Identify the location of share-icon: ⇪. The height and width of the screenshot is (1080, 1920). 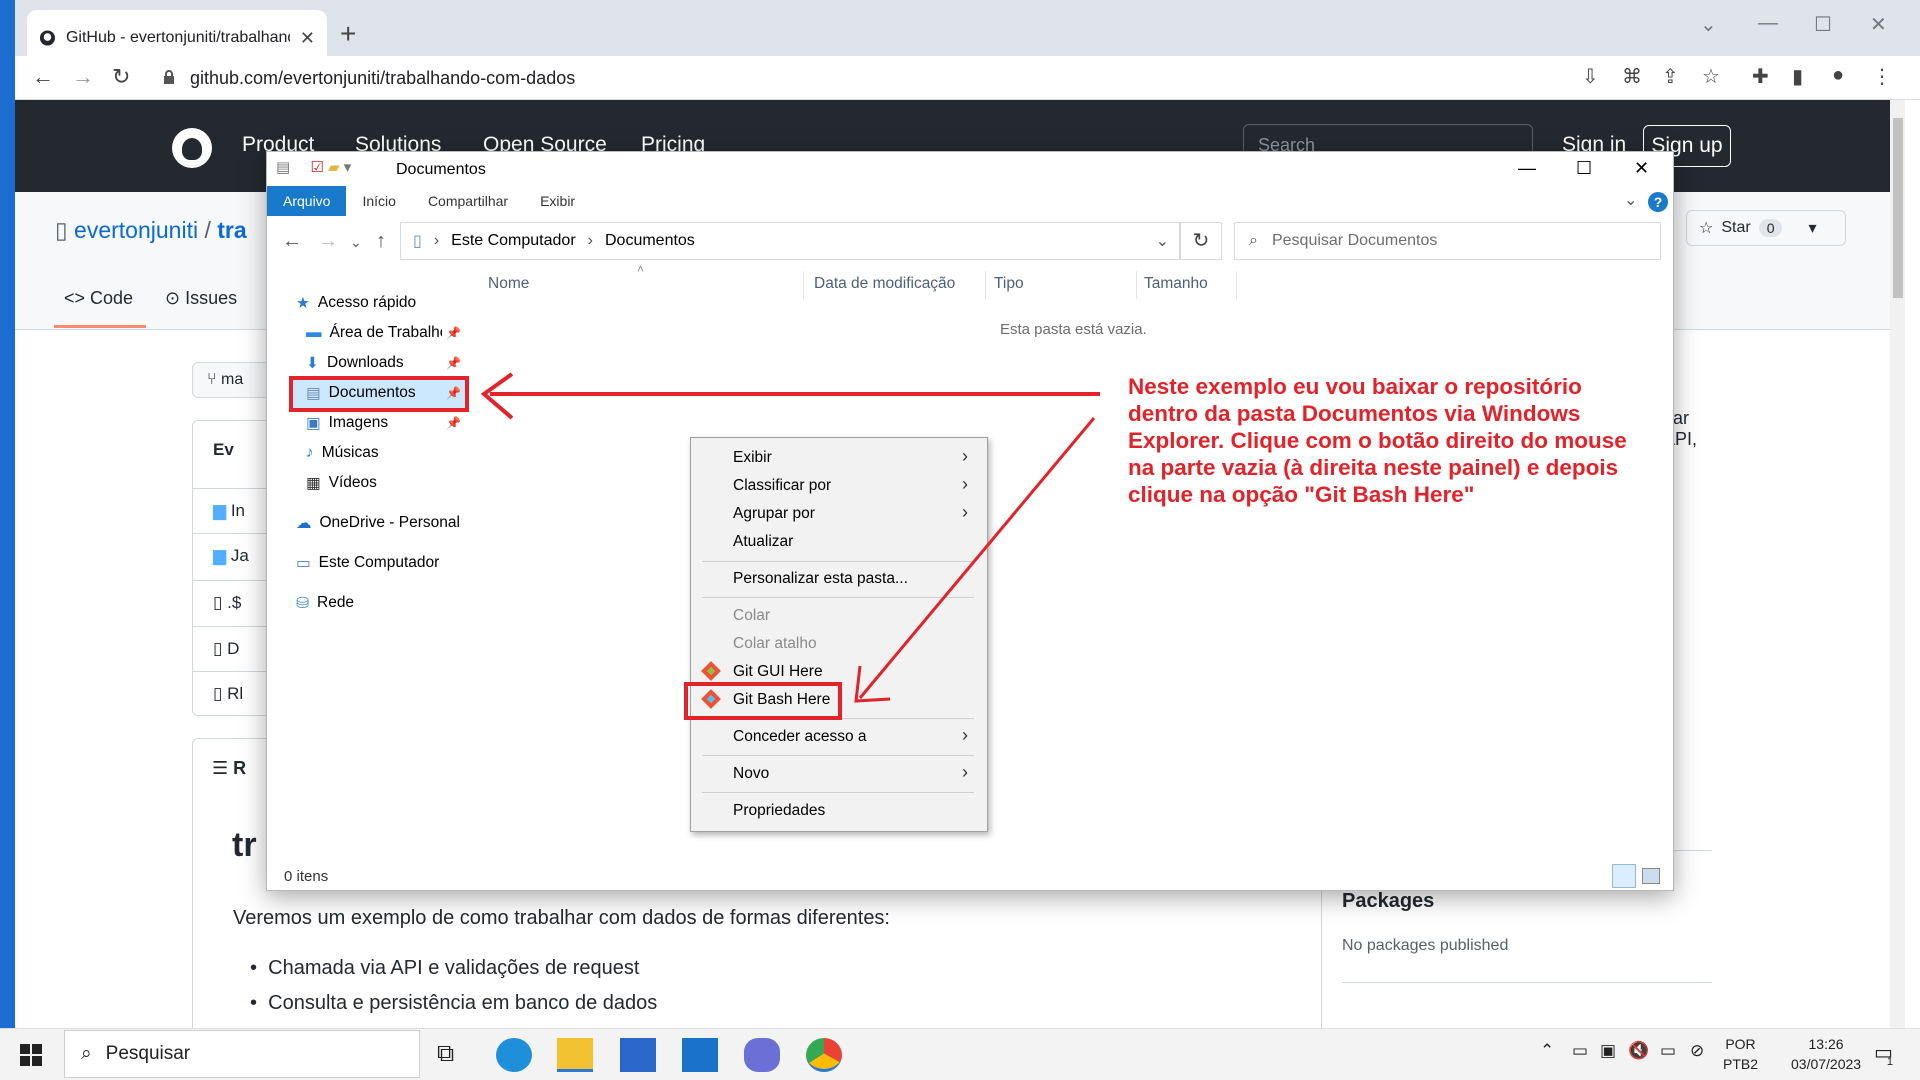
(1670, 76).